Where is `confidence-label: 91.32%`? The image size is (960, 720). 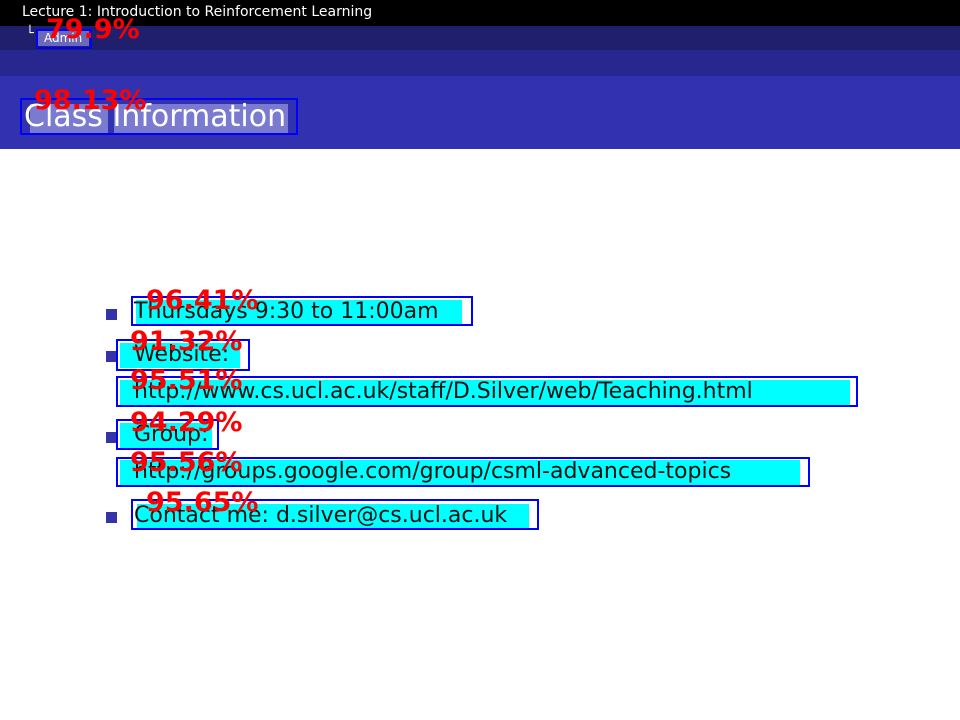
confidence-label: 91.32% is located at coordinates (186, 341).